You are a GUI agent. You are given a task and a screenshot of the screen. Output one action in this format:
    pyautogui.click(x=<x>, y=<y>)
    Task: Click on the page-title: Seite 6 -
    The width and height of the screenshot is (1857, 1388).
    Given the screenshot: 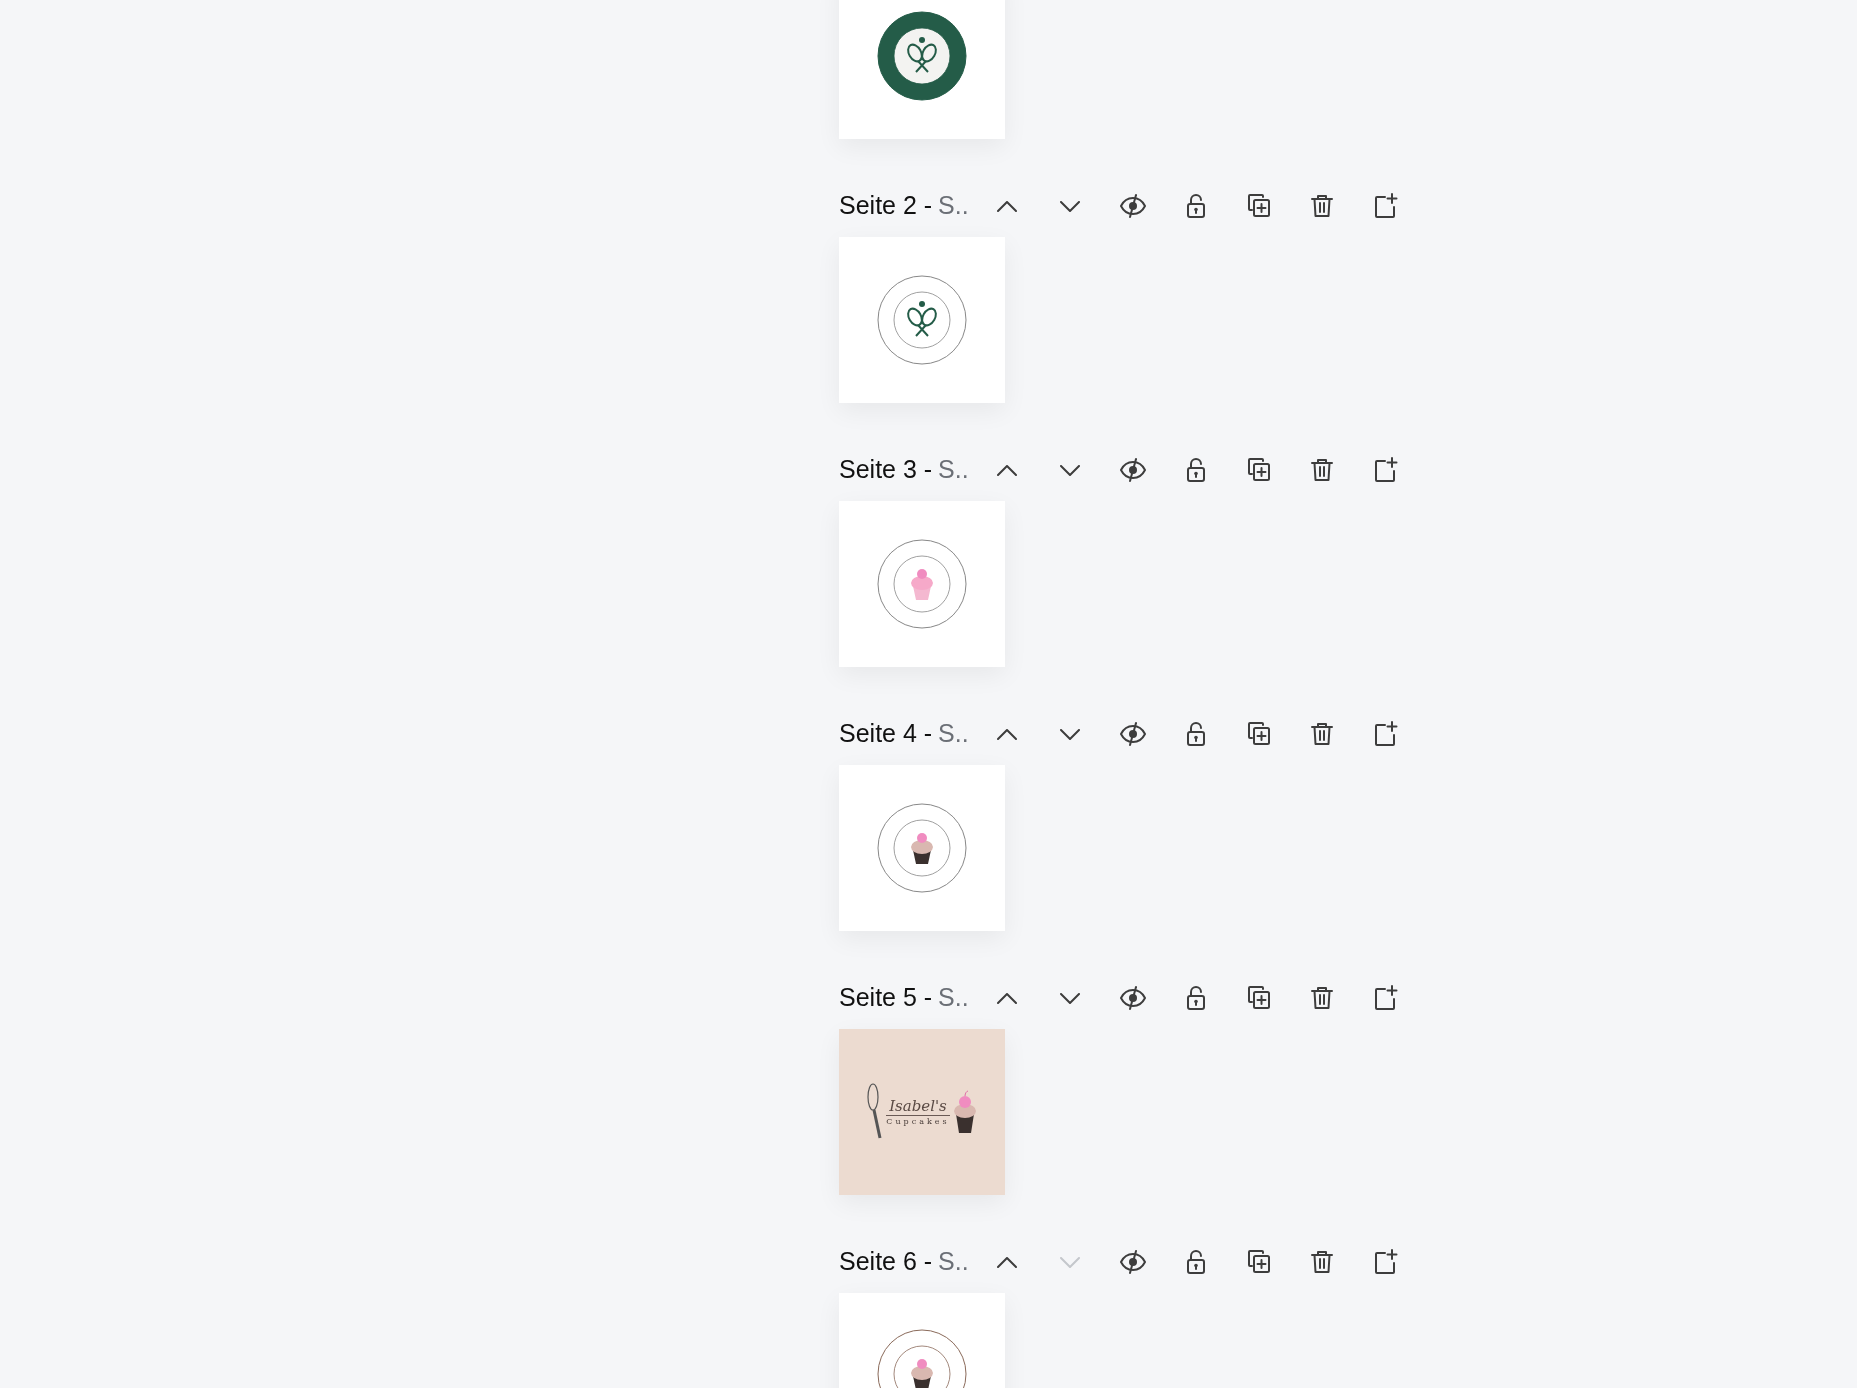 What is the action you would take?
    pyautogui.click(x=886, y=1262)
    